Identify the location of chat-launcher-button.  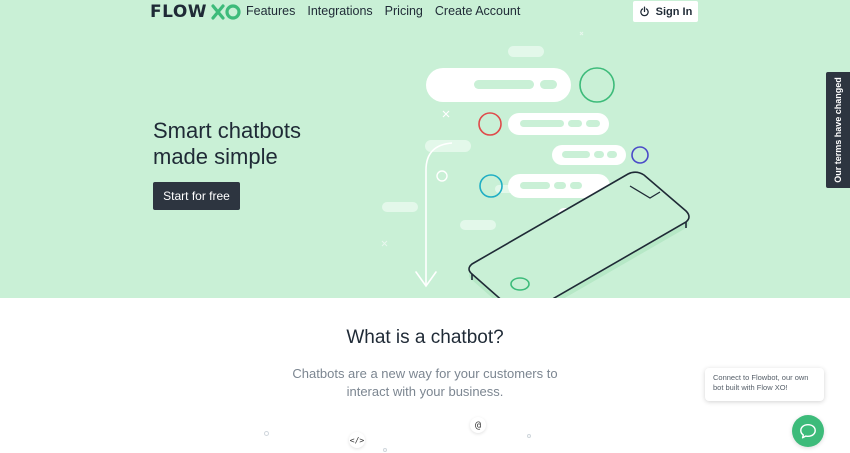
(808, 431).